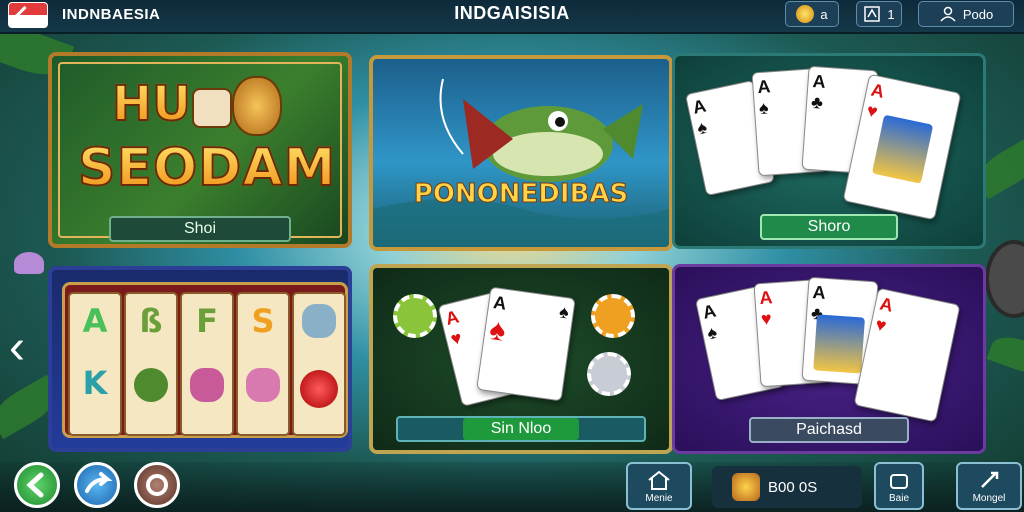 Image resolution: width=1024 pixels, height=512 pixels. I want to click on game-card-label-text: Sin Nloo, so click(521, 429).